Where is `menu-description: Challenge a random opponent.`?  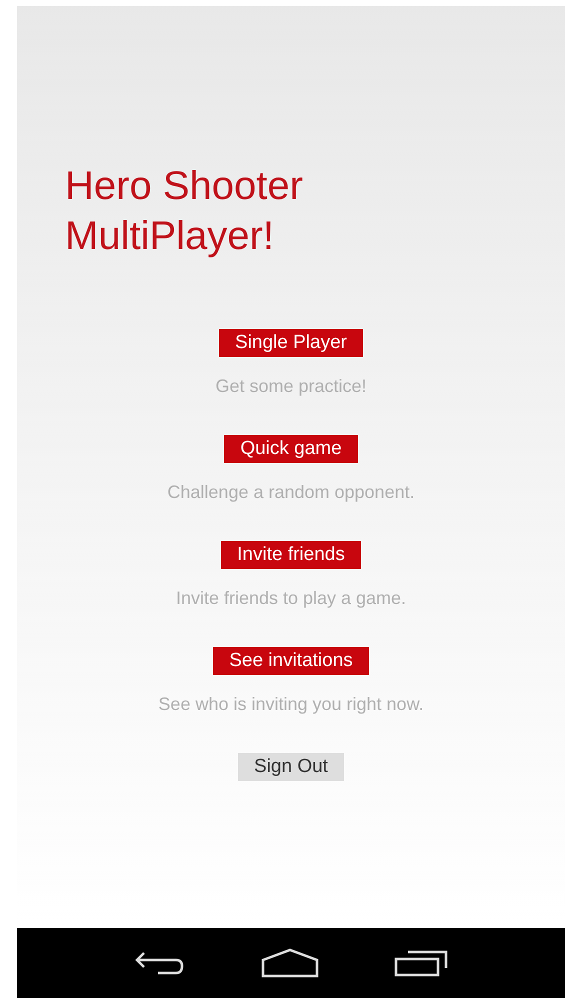 menu-description: Challenge a random opponent. is located at coordinates (291, 492).